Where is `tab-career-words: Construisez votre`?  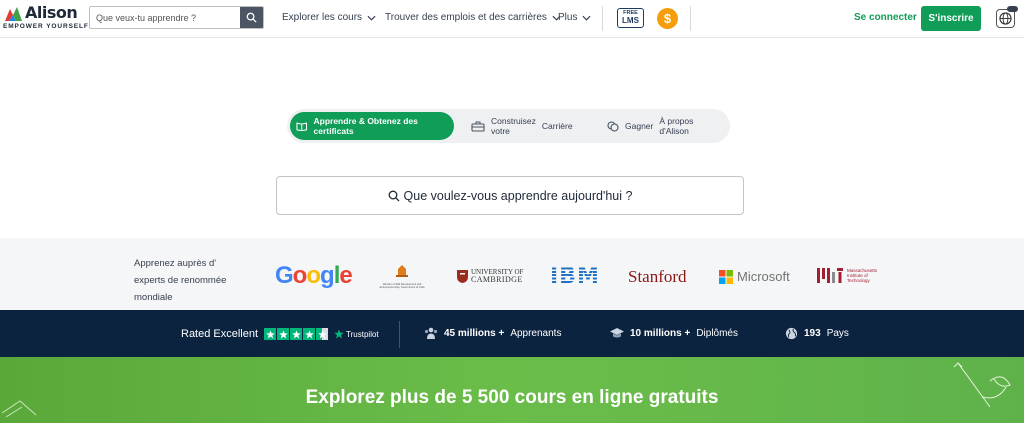
tab-career-words: Construisez votre is located at coordinates (513, 126).